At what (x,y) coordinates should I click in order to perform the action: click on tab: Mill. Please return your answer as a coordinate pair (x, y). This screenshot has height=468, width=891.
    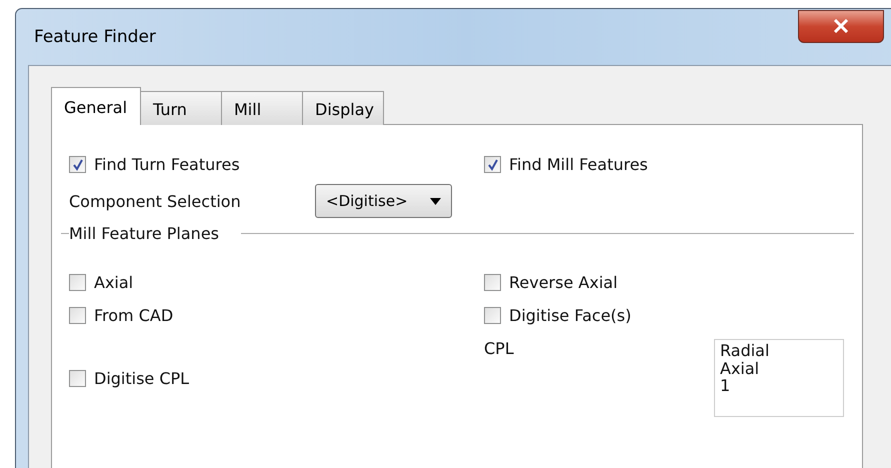
    Looking at the image, I should click on (262, 108).